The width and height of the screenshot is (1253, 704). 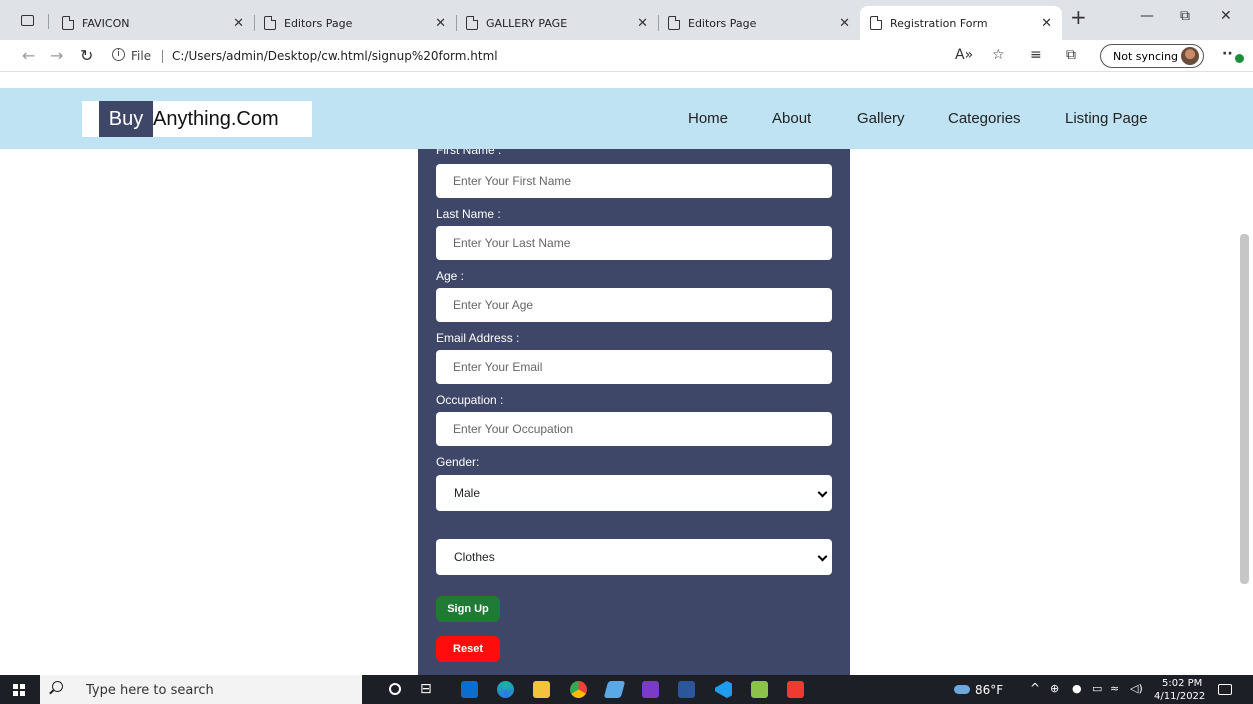 I want to click on nav-gallery: Gallery, so click(x=881, y=118).